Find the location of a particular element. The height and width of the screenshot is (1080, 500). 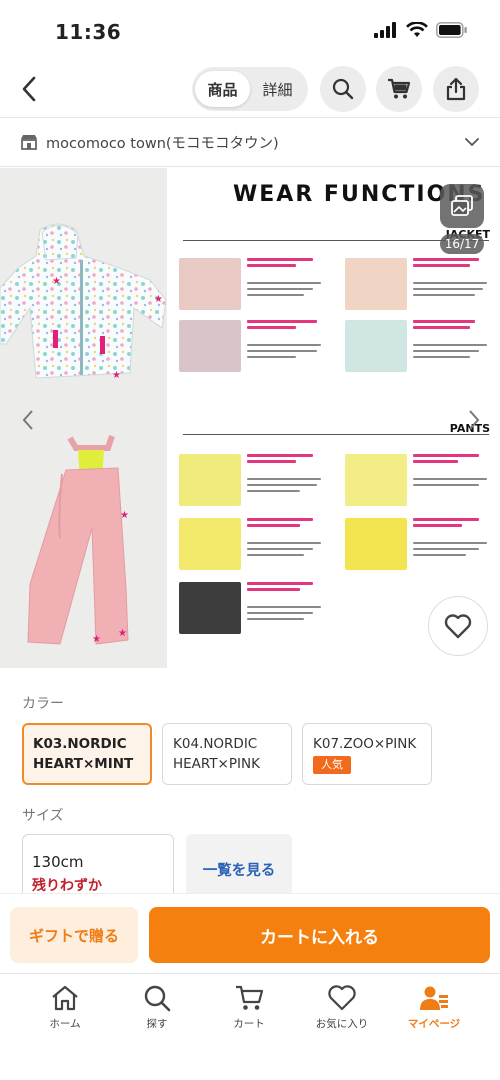

next-image-button is located at coordinates (474, 420).